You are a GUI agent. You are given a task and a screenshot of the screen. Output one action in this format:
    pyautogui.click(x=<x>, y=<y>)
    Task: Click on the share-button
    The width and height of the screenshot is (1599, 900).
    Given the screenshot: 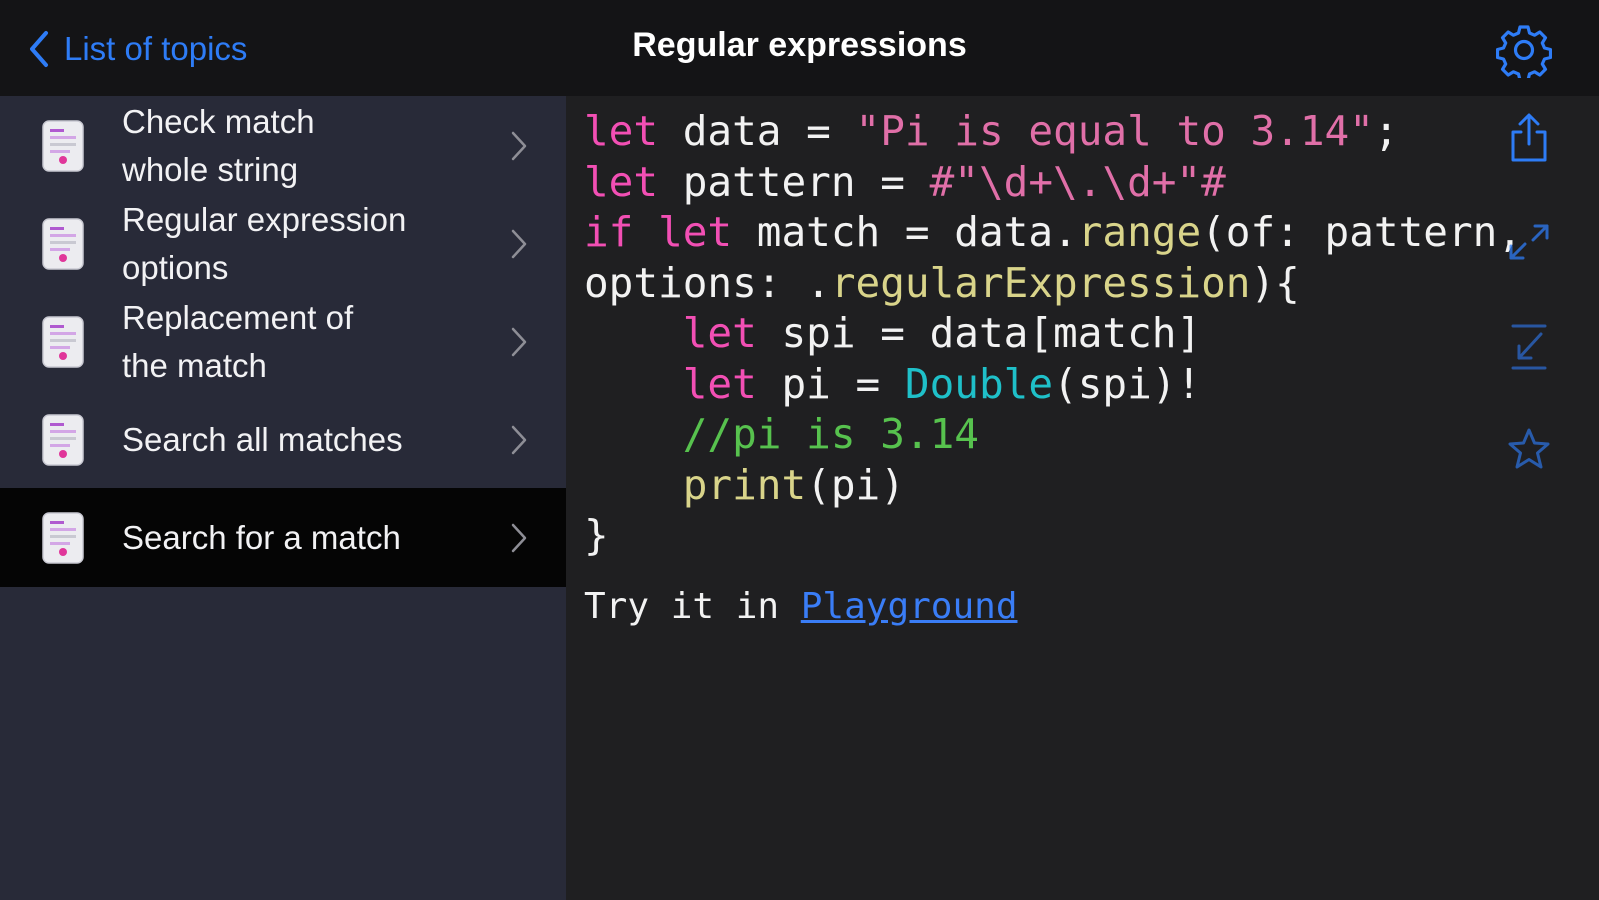 What is the action you would take?
    pyautogui.click(x=1529, y=138)
    